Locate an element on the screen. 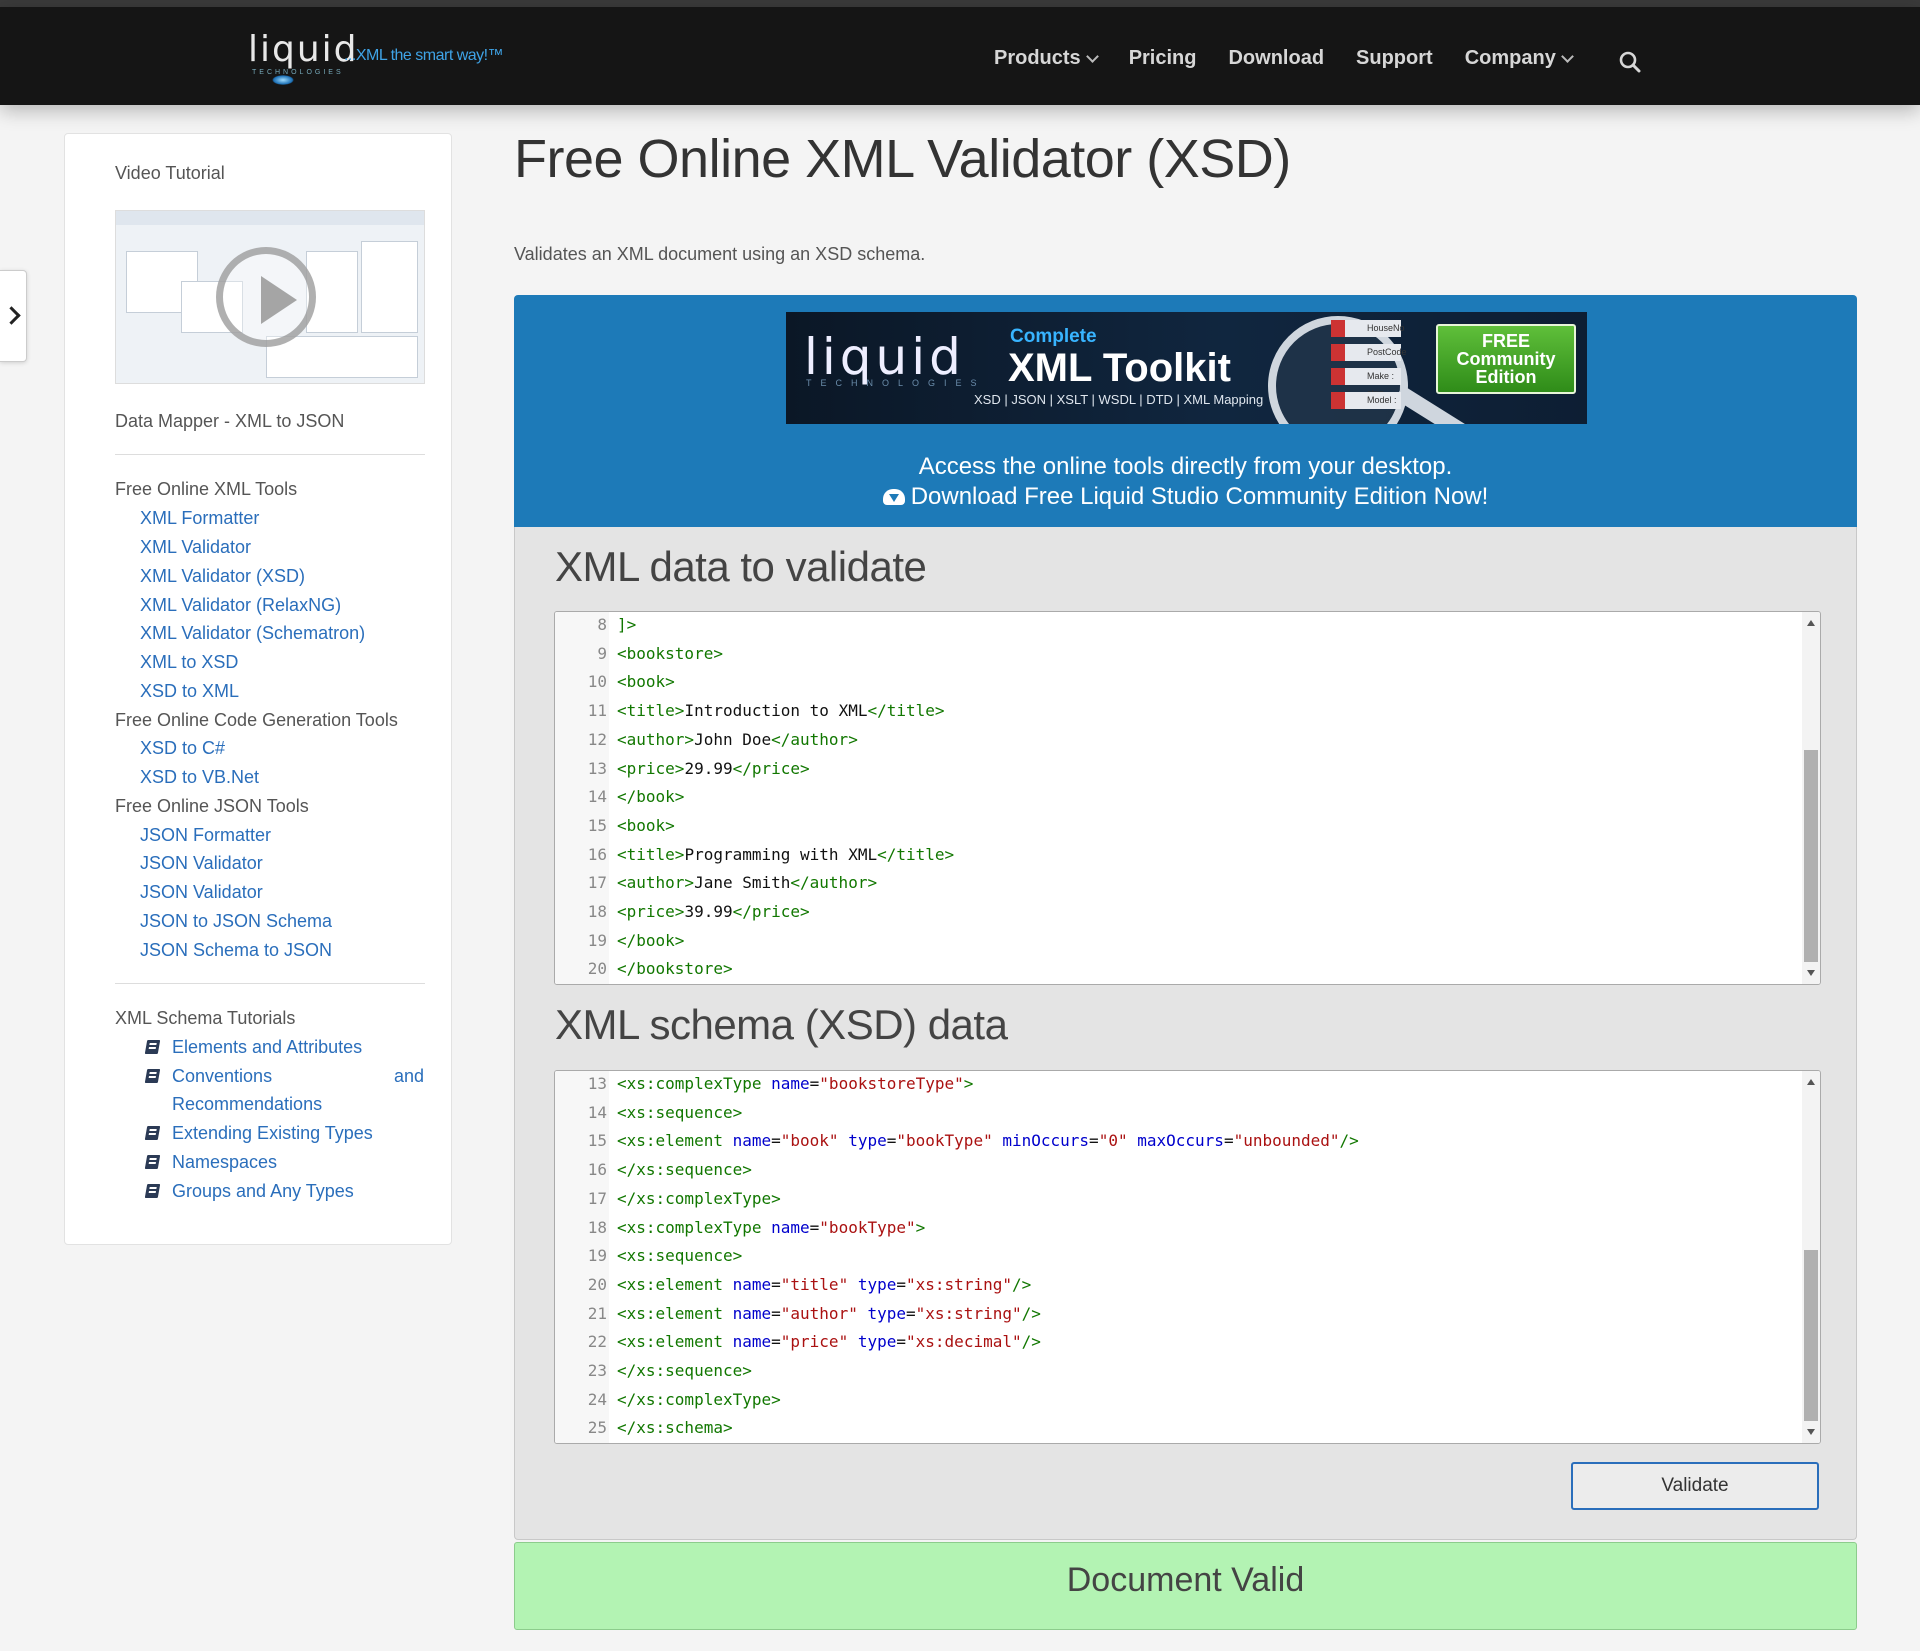  line-number: 13 is located at coordinates (597, 768).